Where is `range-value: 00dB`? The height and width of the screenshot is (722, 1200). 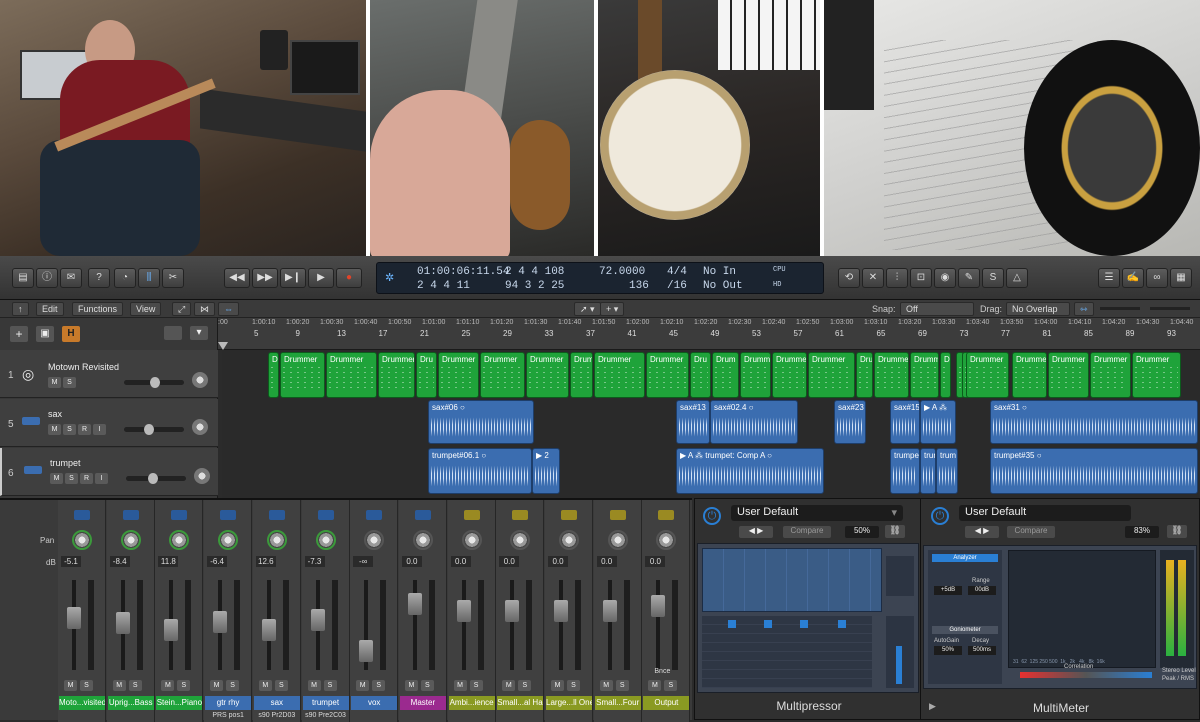 range-value: 00dB is located at coordinates (982, 590).